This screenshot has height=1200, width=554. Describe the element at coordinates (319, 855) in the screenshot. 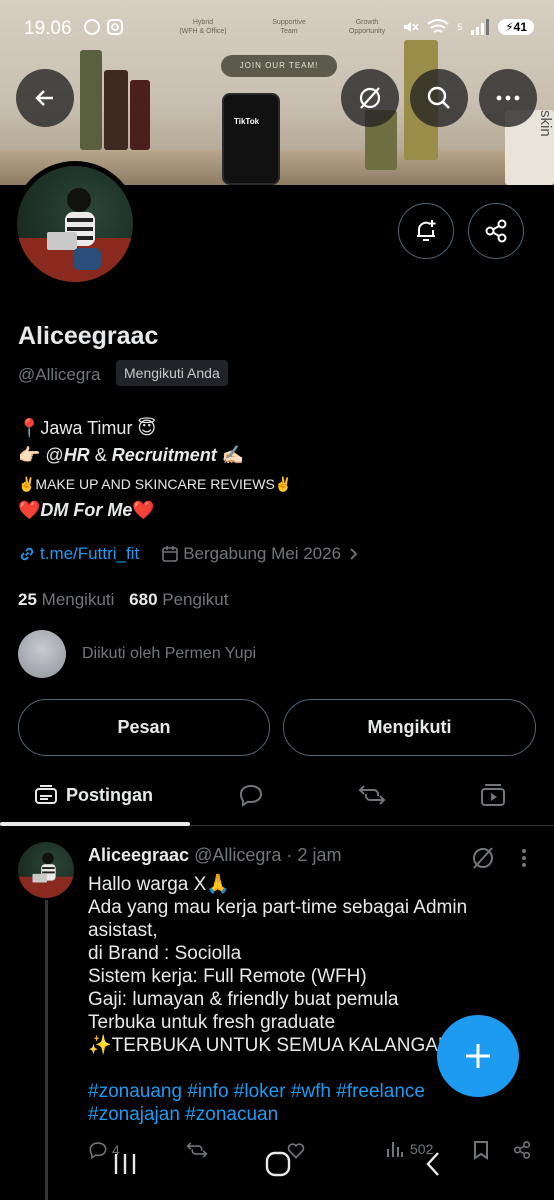

I see `tweet-time: 2 jam` at that location.